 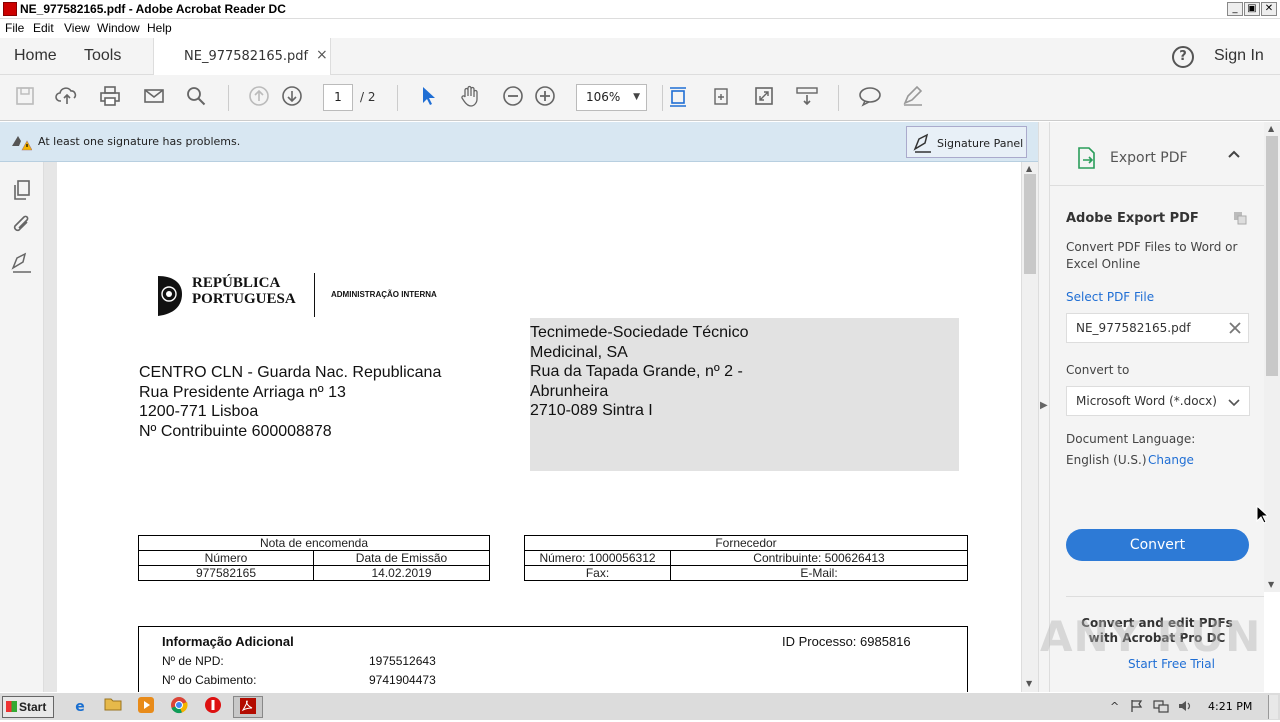 What do you see at coordinates (322, 55) in the screenshot?
I see `close-tab-icon: ×` at bounding box center [322, 55].